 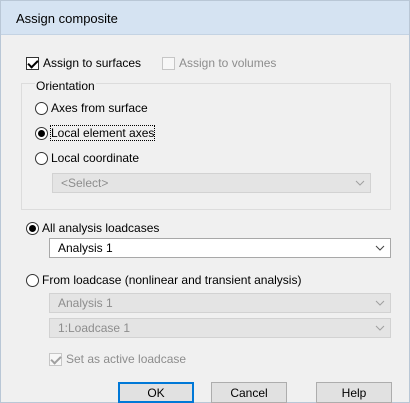 What do you see at coordinates (156, 392) in the screenshot?
I see `ok-button: OK` at bounding box center [156, 392].